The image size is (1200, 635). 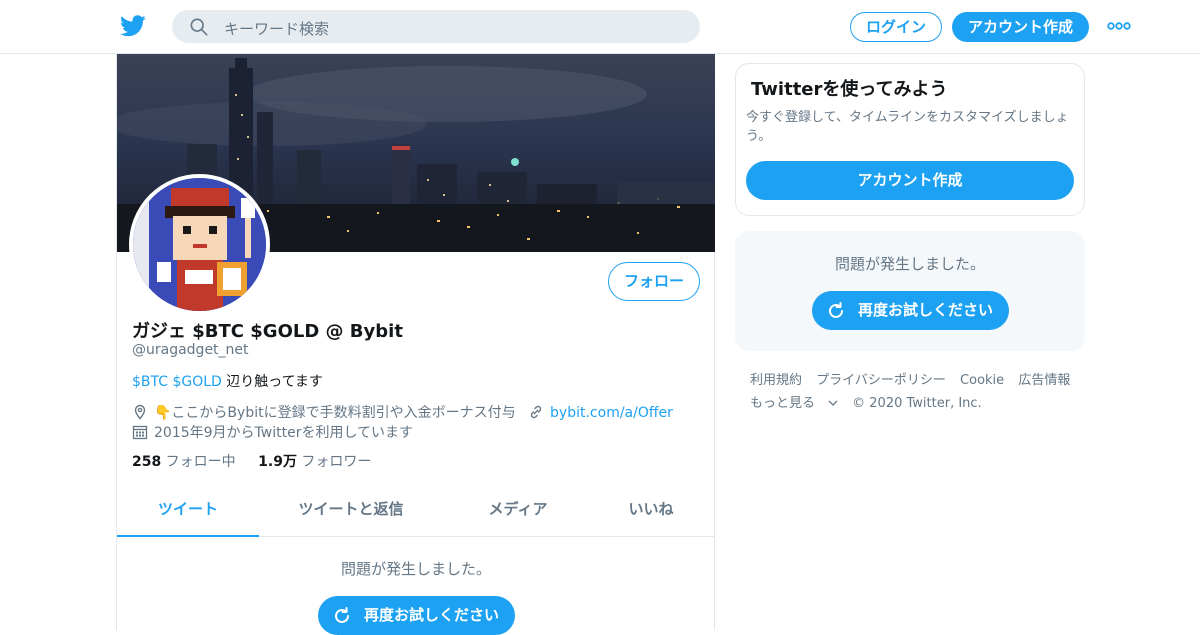 I want to click on profile-counts: 258 フォロー中 1.9万 フォロワー, so click(x=251, y=461).